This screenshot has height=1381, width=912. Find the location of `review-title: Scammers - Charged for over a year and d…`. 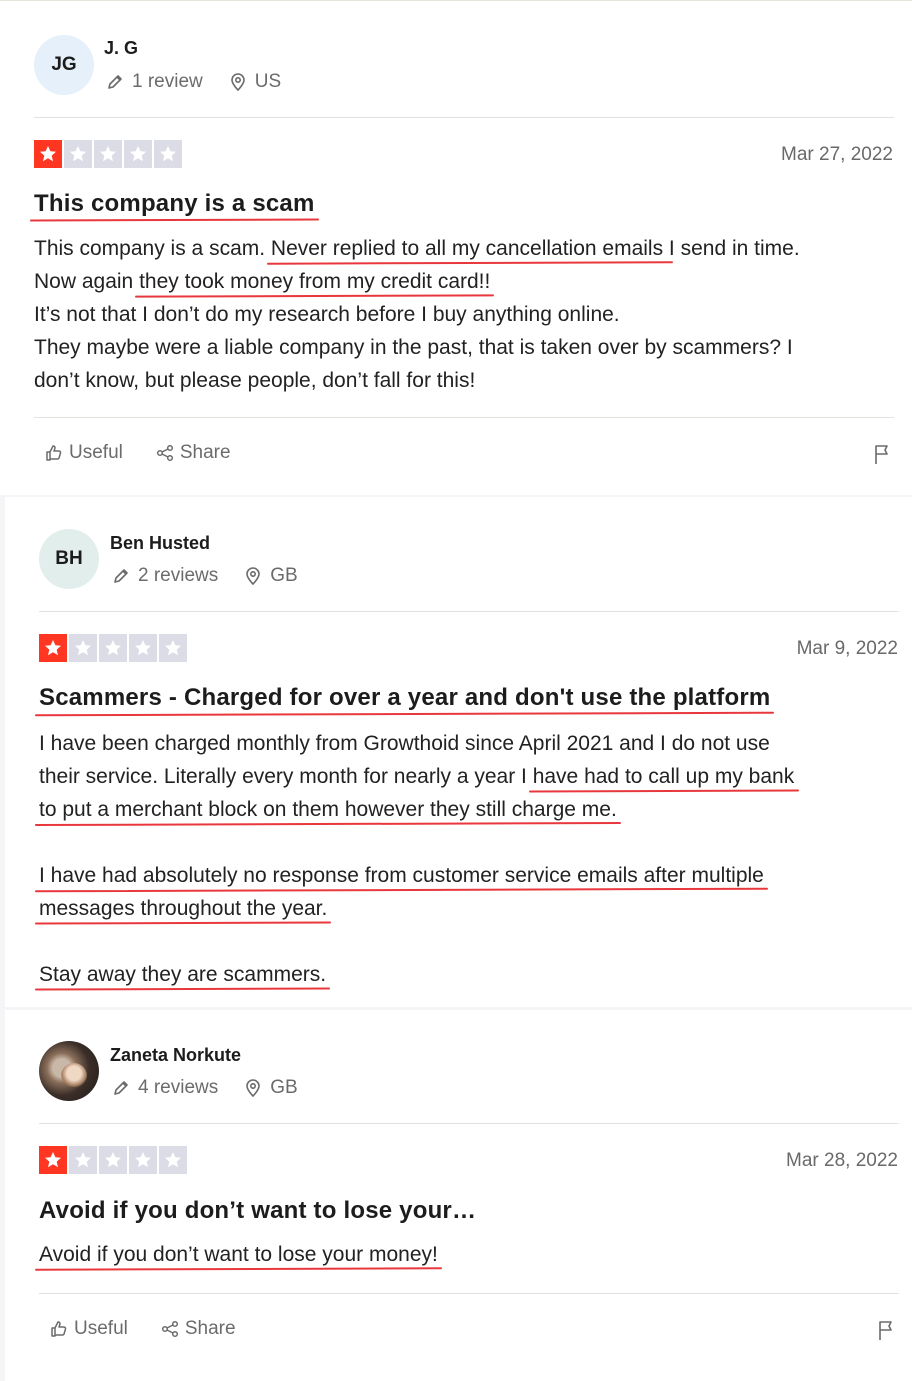

review-title: Scammers - Charged for over a year and d… is located at coordinates (404, 698).